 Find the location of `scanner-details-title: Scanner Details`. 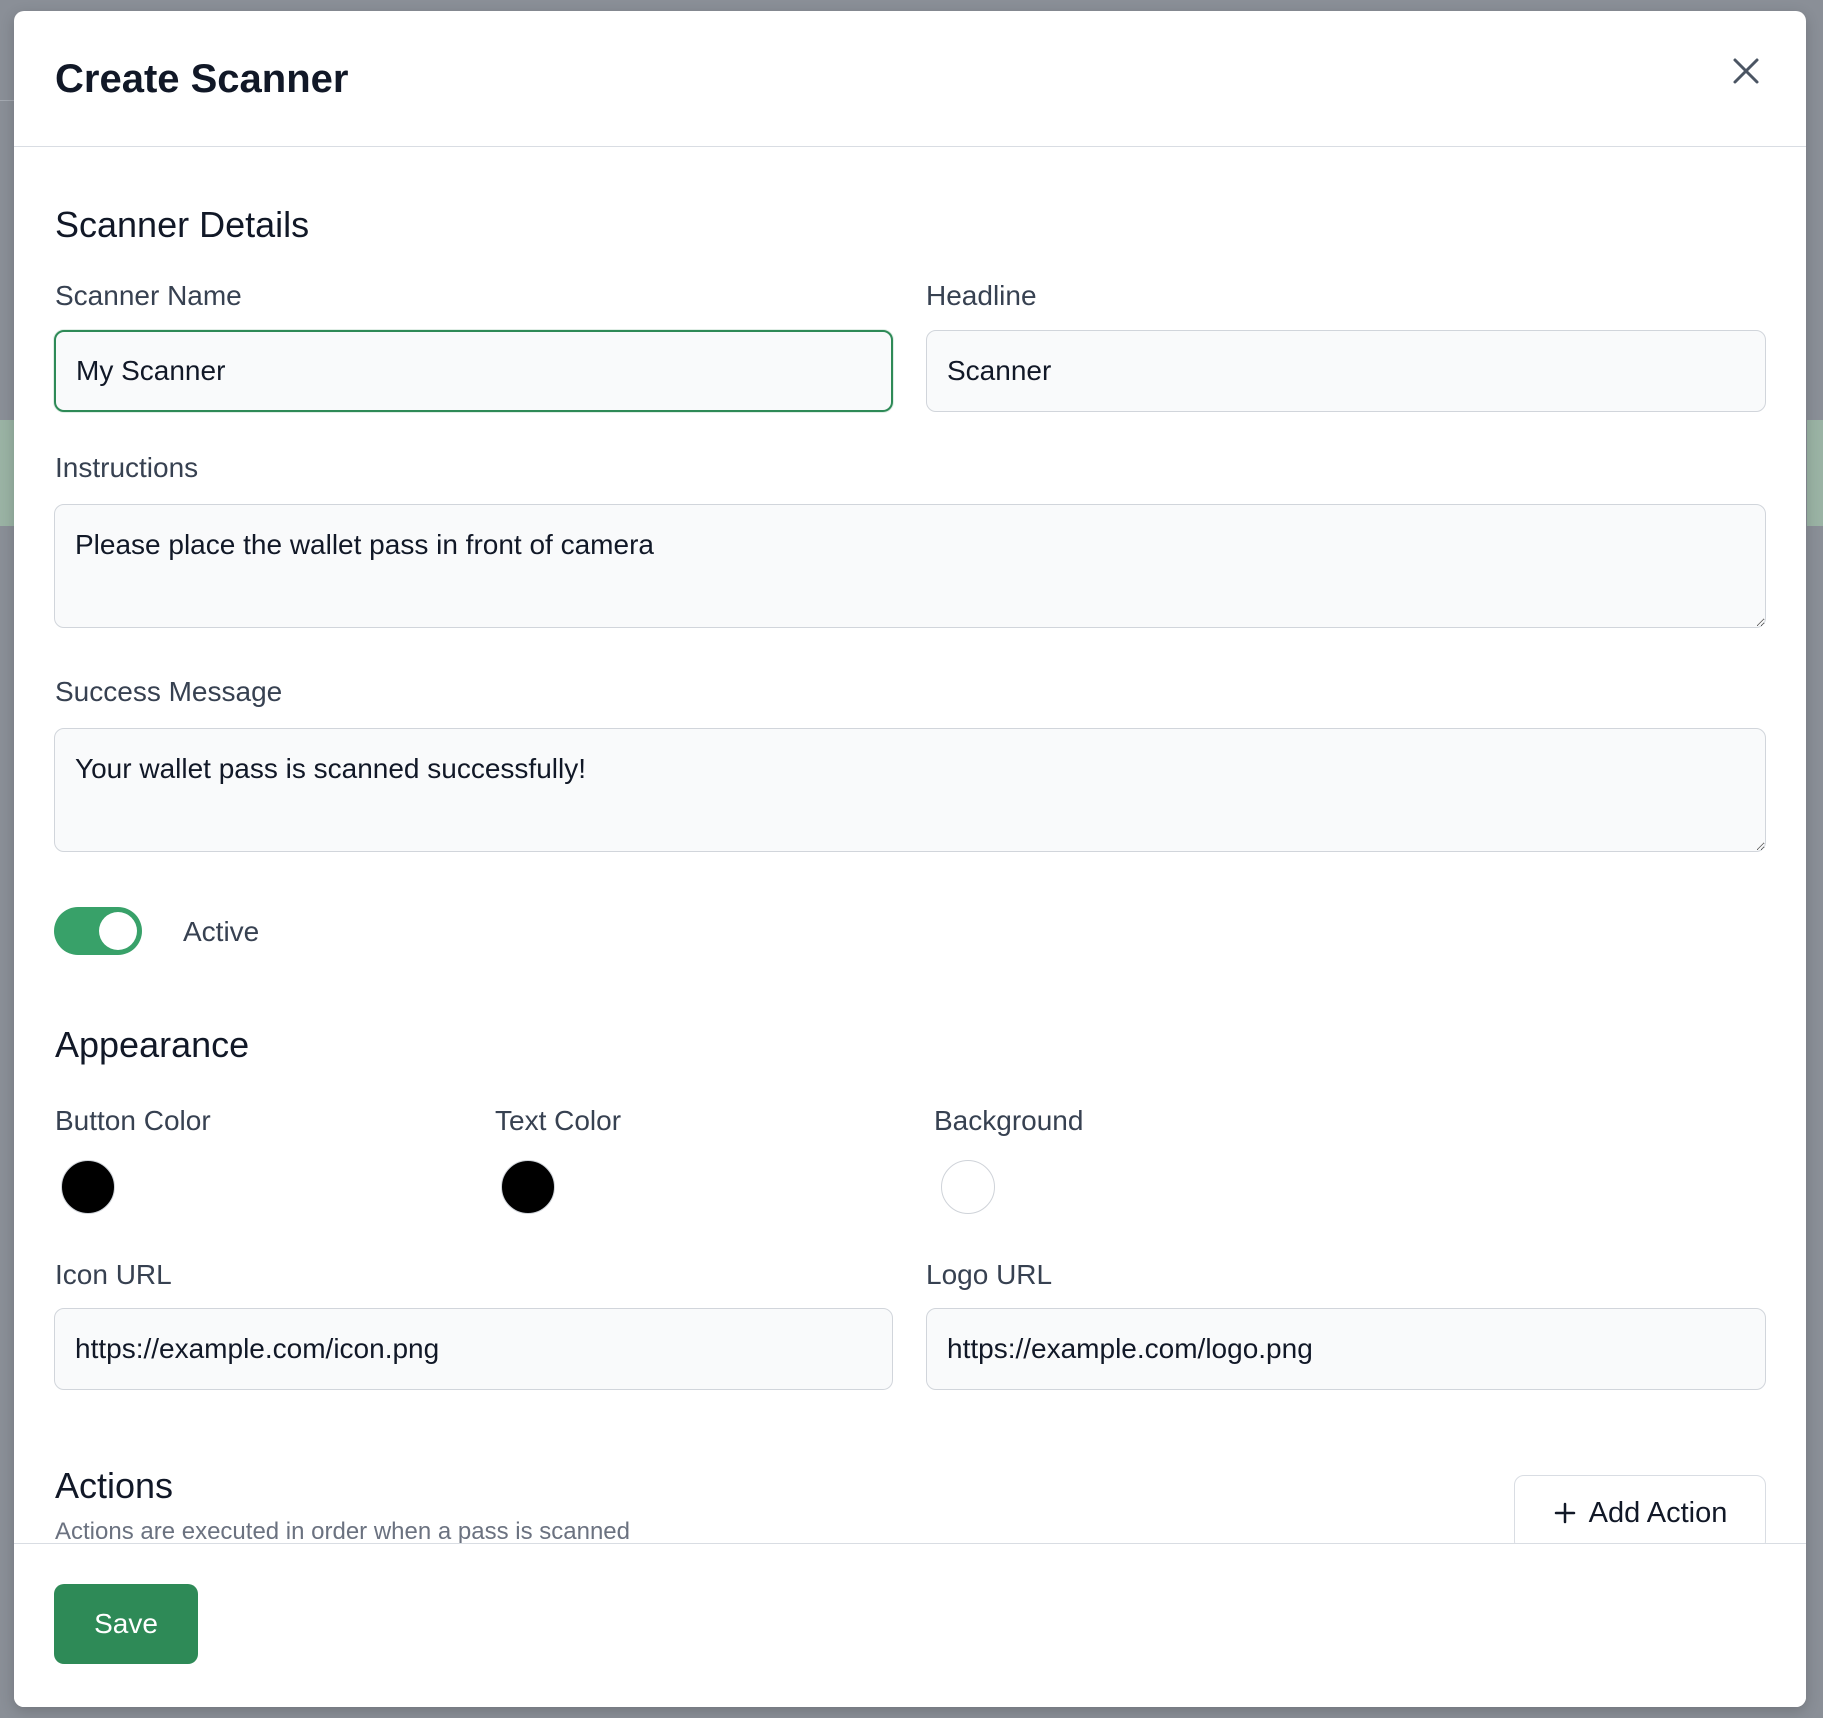

scanner-details-title: Scanner Details is located at coordinates (182, 224).